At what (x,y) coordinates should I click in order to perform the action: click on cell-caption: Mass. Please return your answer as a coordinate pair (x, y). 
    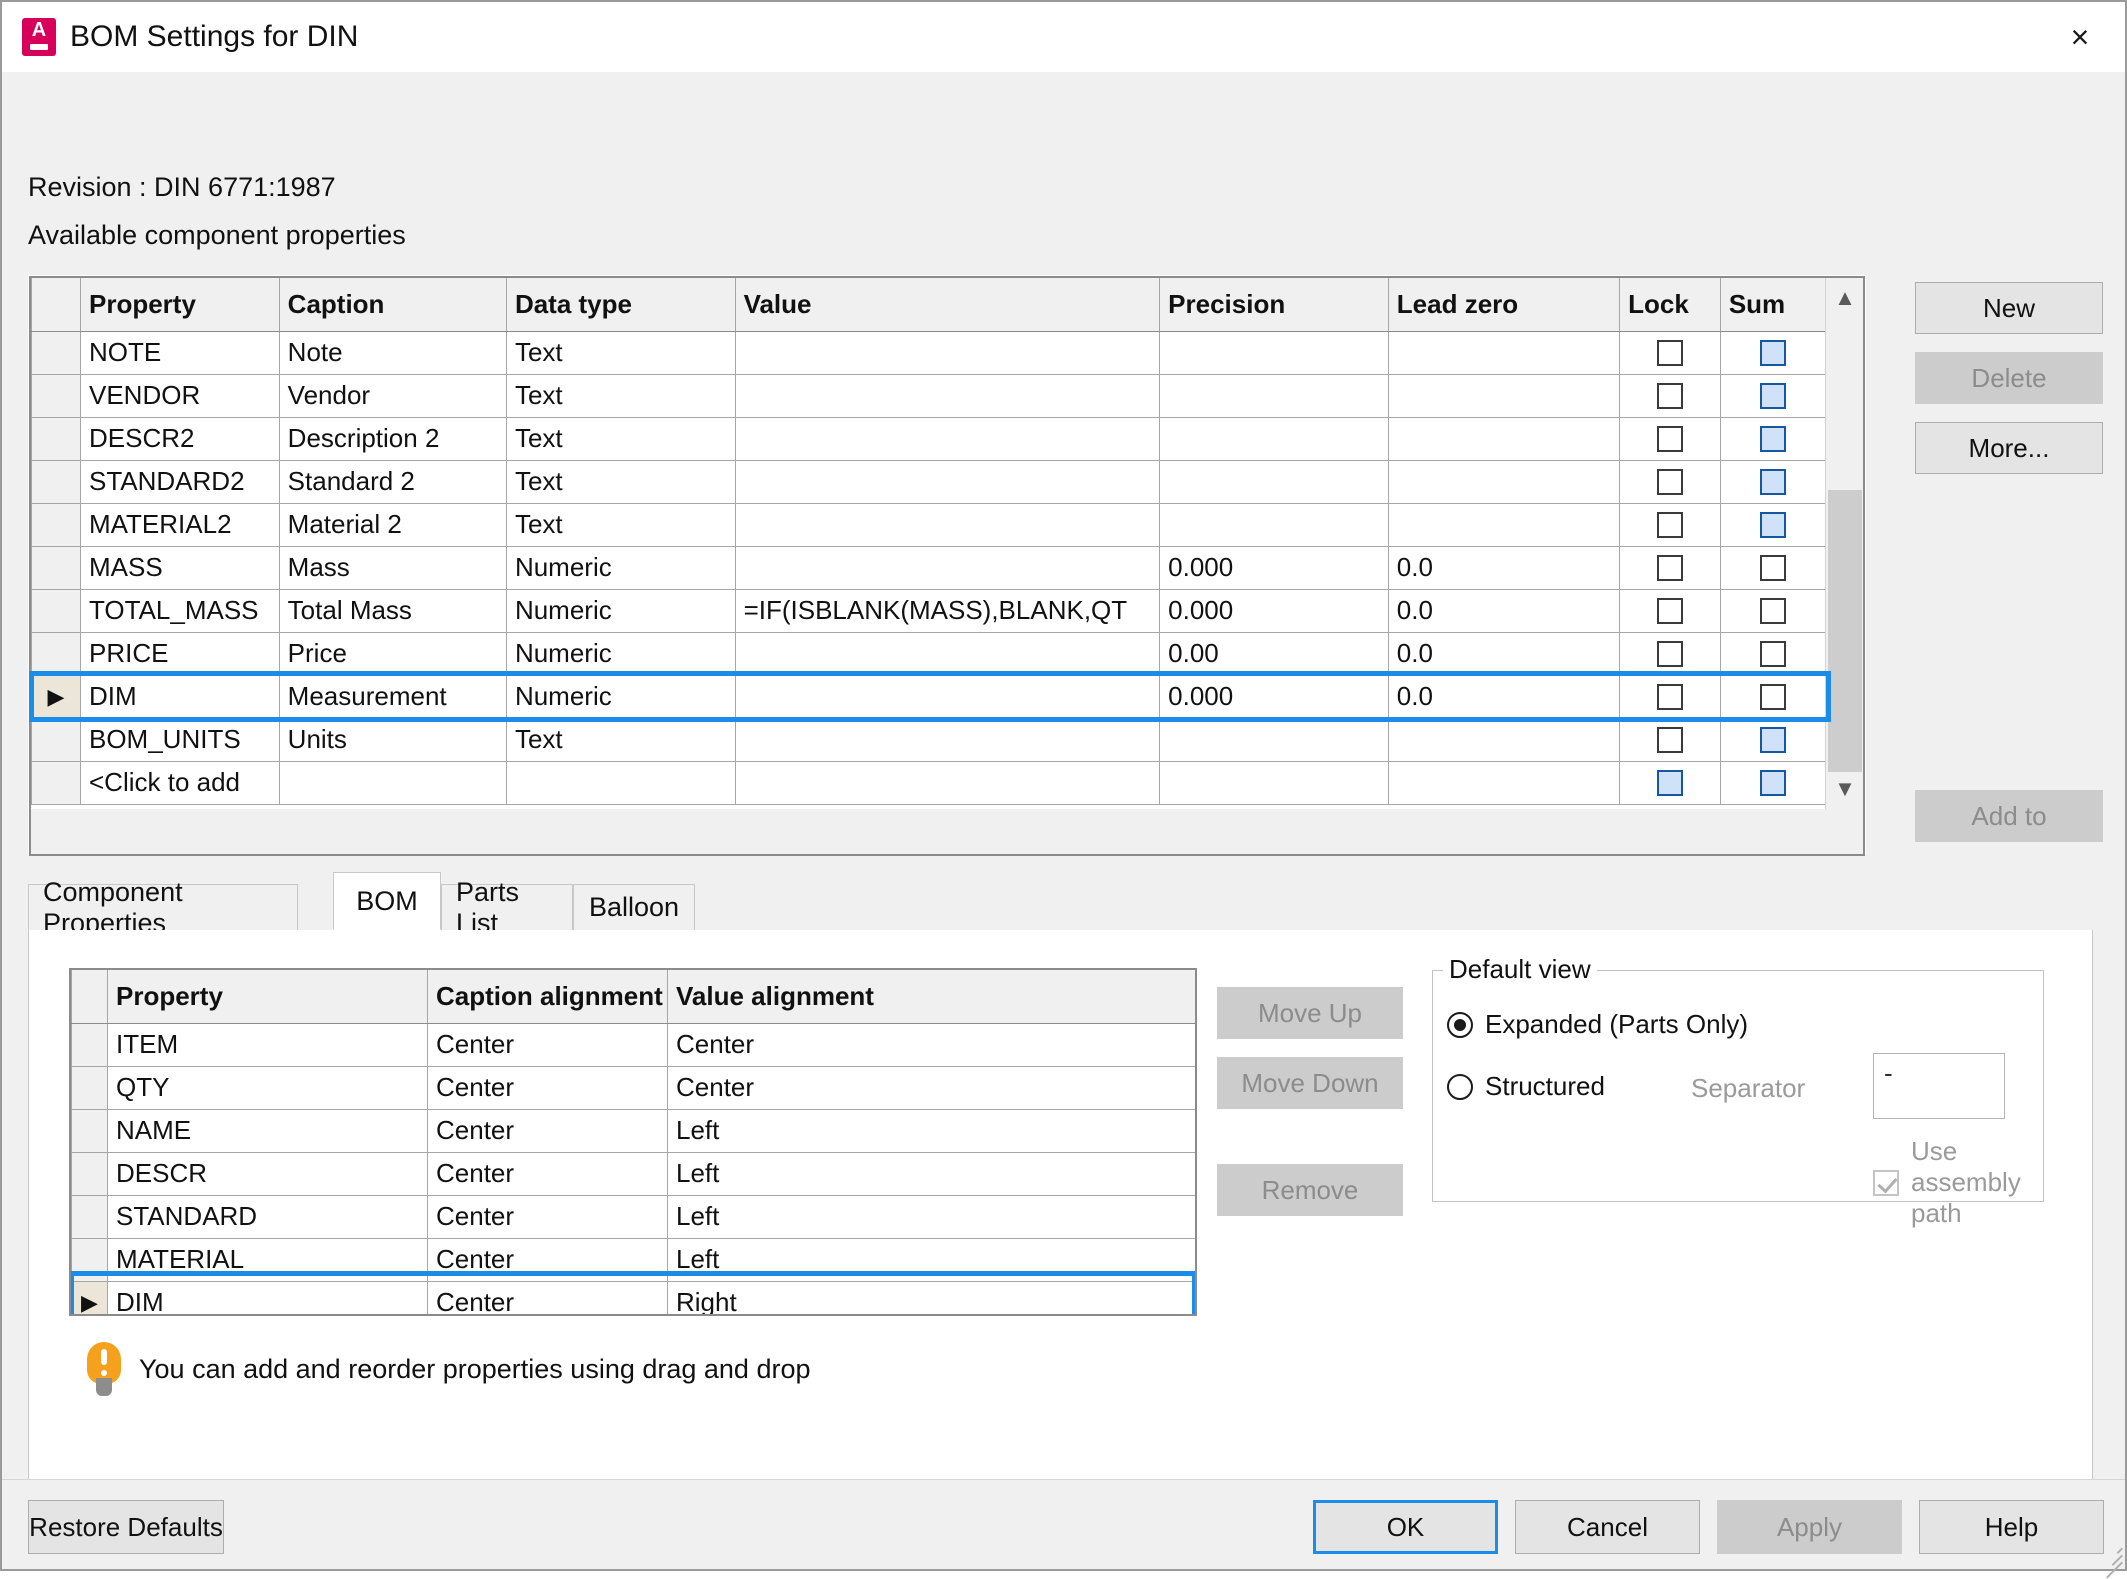
    Looking at the image, I should click on (392, 567).